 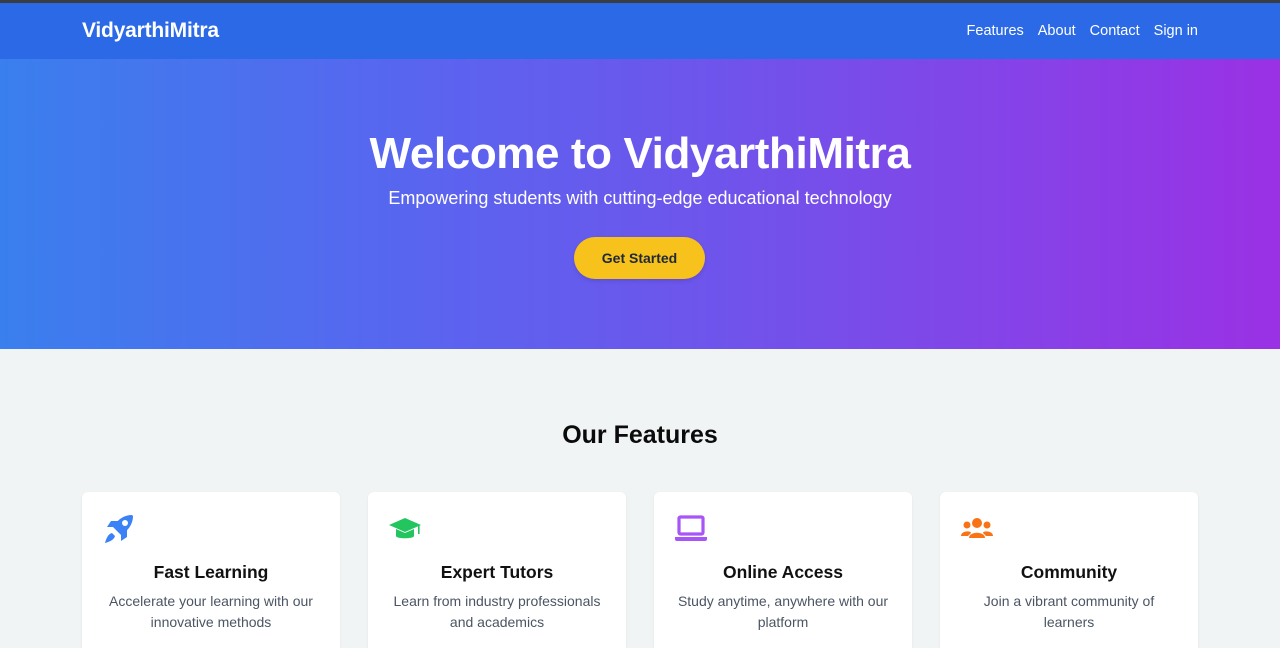 What do you see at coordinates (639, 258) in the screenshot?
I see `get-started-button: Get Started` at bounding box center [639, 258].